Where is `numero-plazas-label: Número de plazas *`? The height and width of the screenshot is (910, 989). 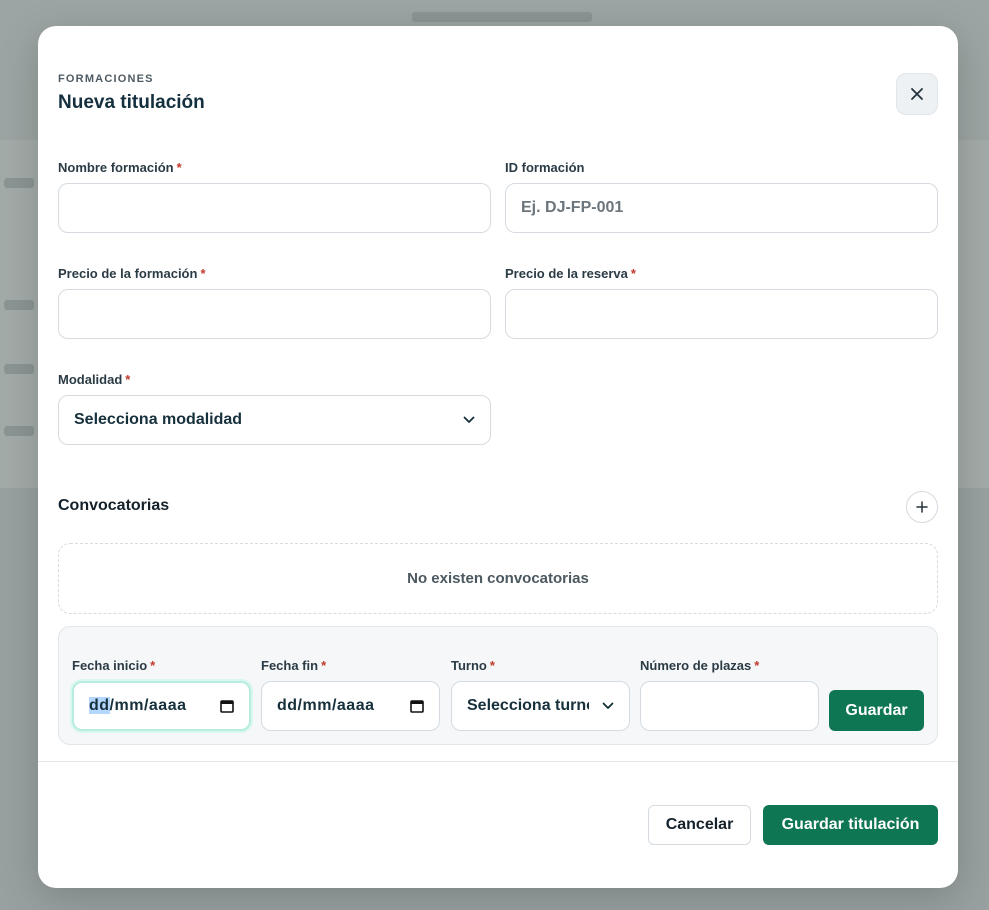
numero-plazas-label: Número de plazas * is located at coordinates (699, 665).